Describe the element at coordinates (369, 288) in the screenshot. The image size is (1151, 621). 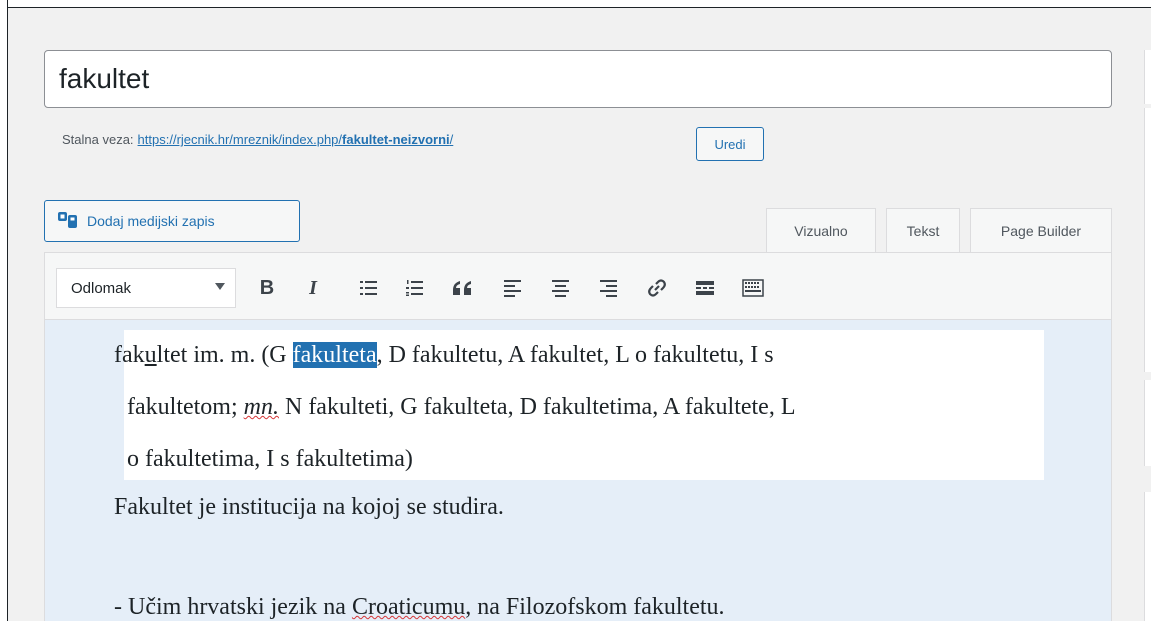
I see `bullet-list-icon` at that location.